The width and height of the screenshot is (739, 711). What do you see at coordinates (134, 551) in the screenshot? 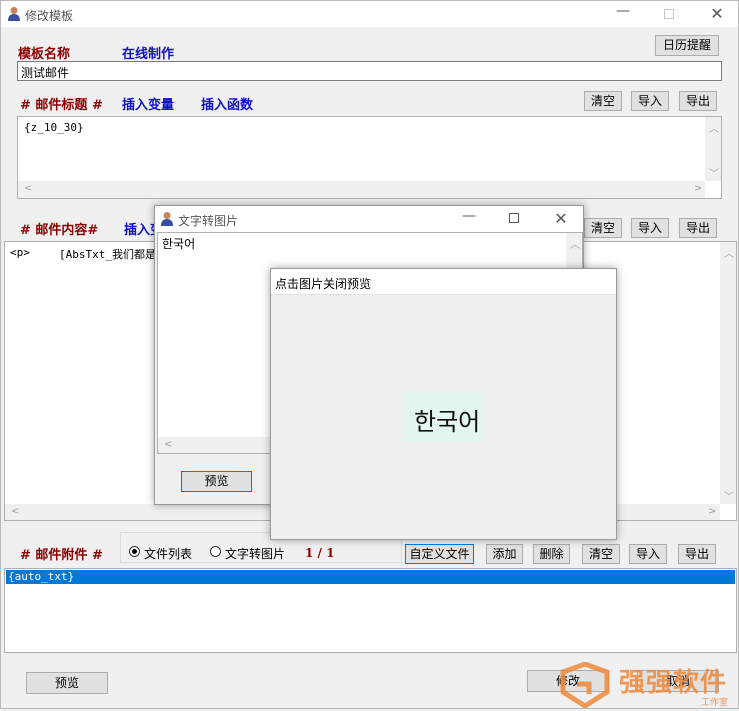
I see `file-list-radio` at bounding box center [134, 551].